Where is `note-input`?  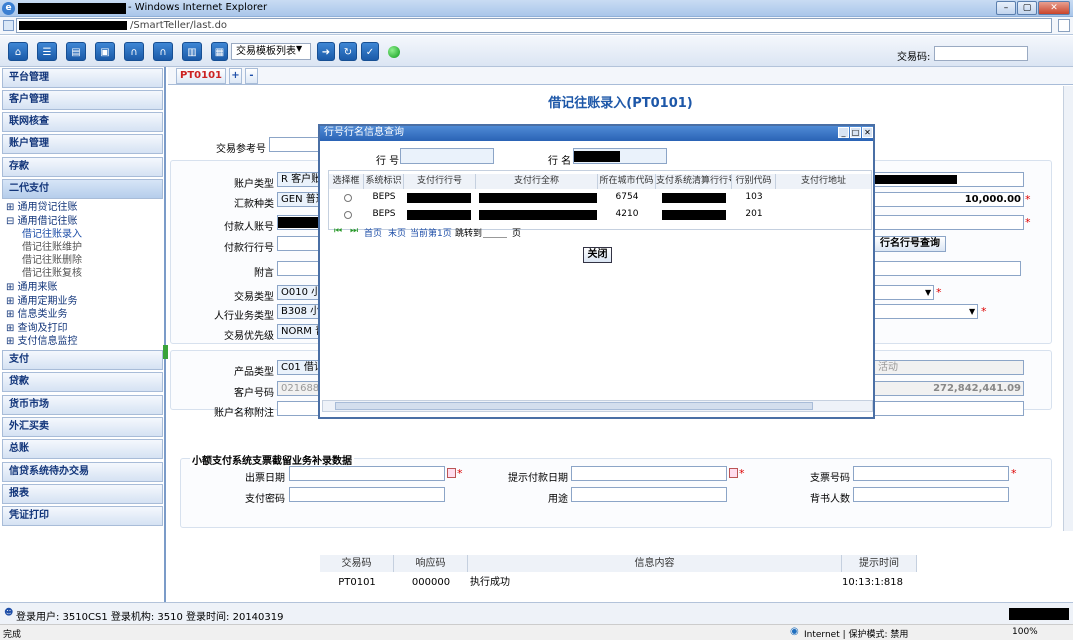 note-input is located at coordinates (299, 268).